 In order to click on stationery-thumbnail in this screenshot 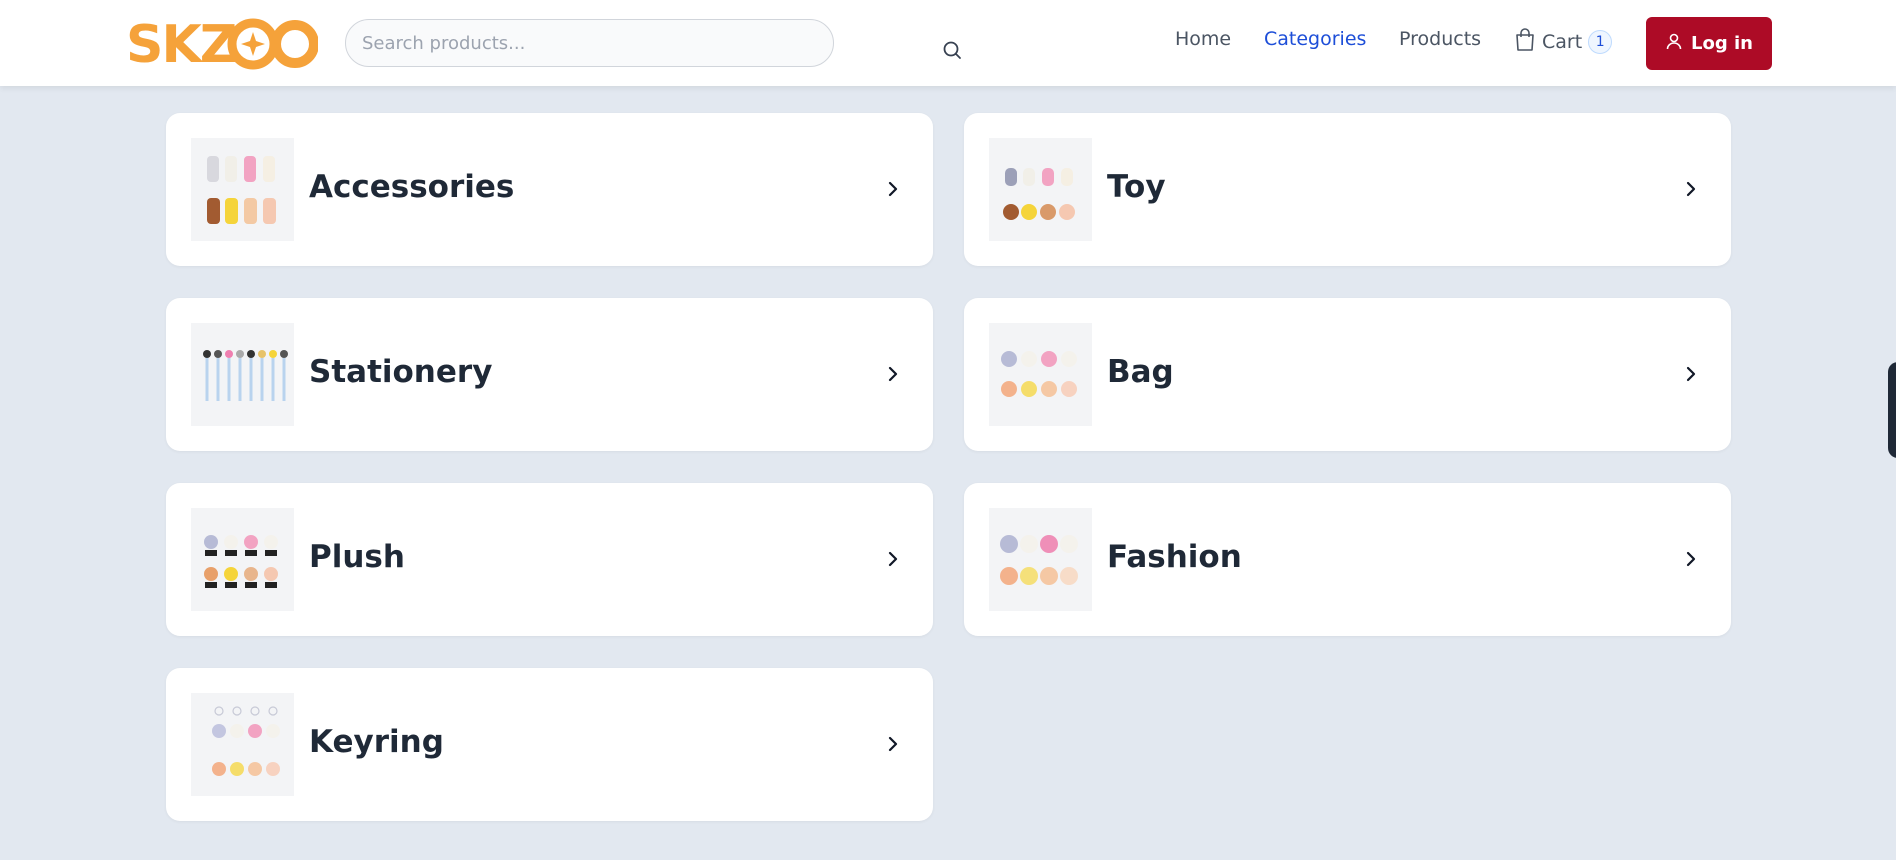, I will do `click(242, 374)`.